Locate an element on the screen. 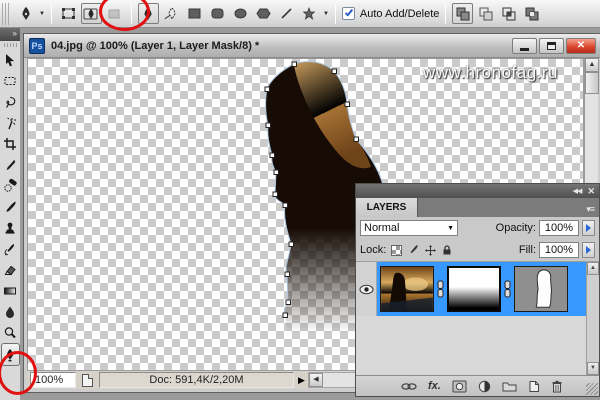 Image resolution: width=600 pixels, height=400 pixels. panel-resize-grip is located at coordinates (592, 389).